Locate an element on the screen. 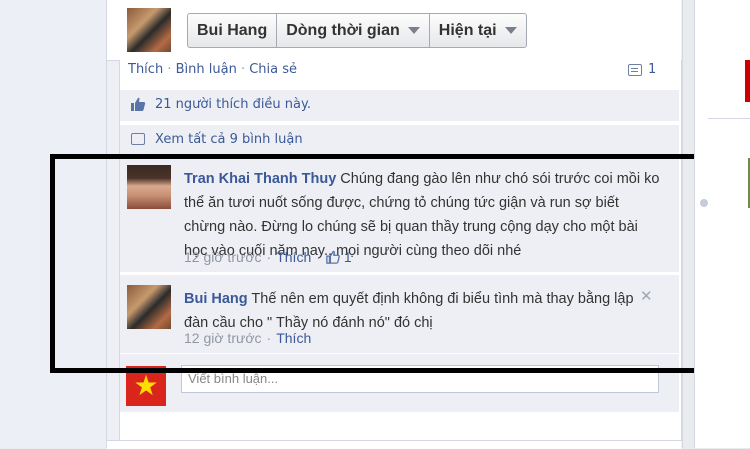 This screenshot has width=750, height=449. likes-text: 21 người thích điều này. is located at coordinates (233, 104).